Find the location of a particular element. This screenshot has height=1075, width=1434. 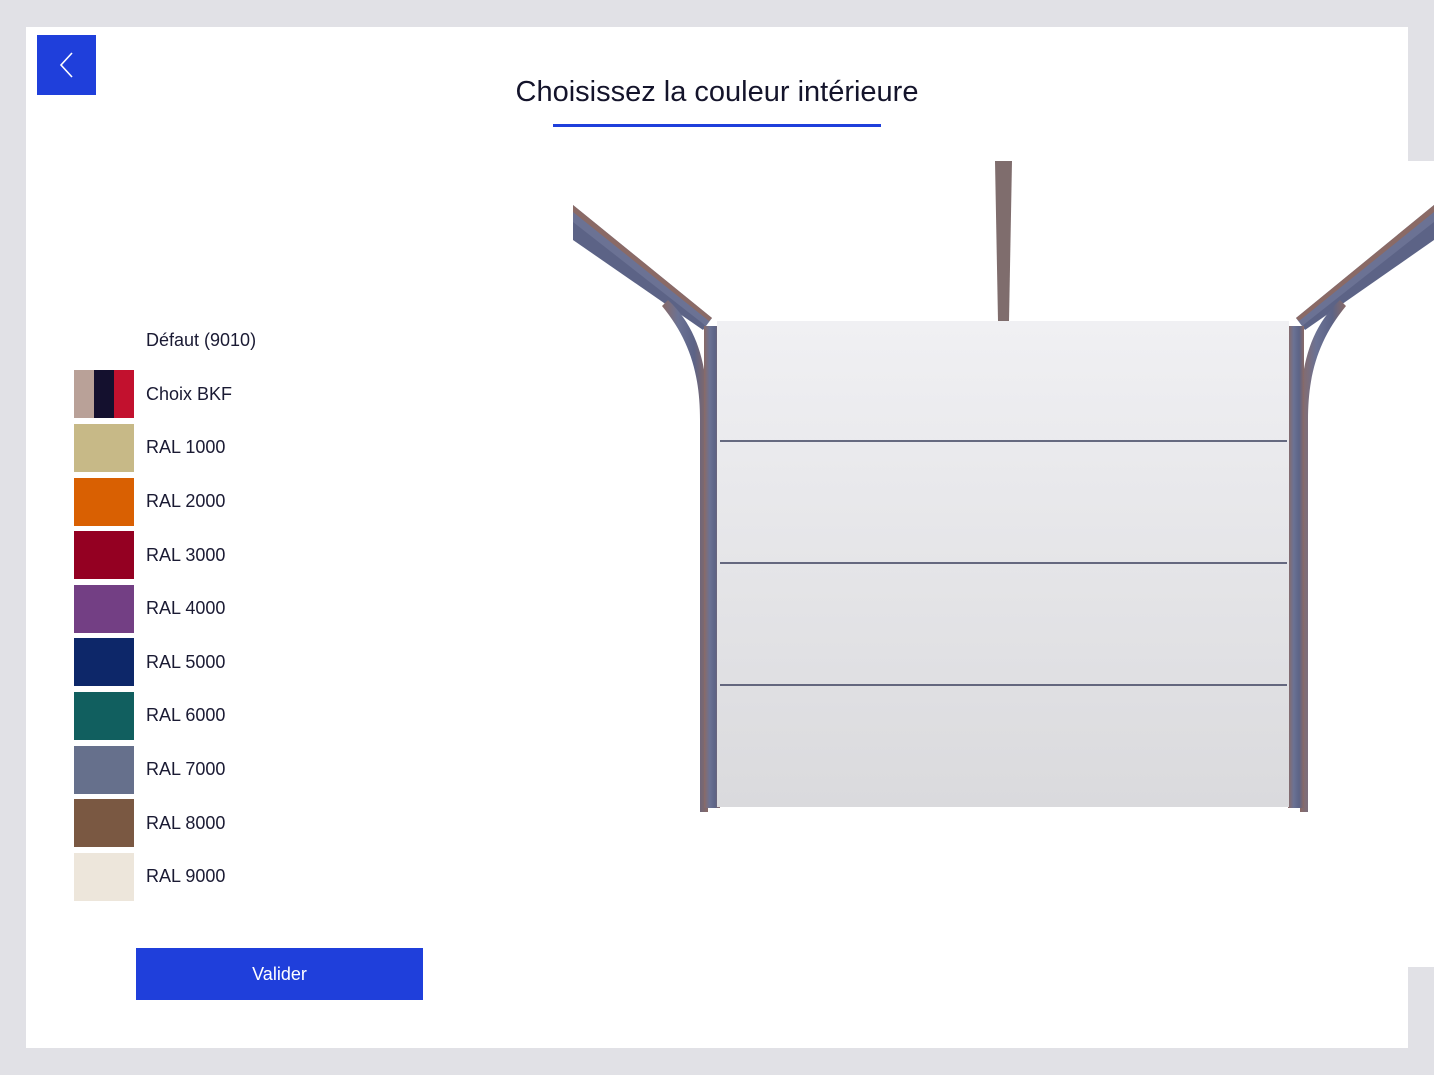

color-option-ral-3000: RAL 3000 is located at coordinates (165, 555).